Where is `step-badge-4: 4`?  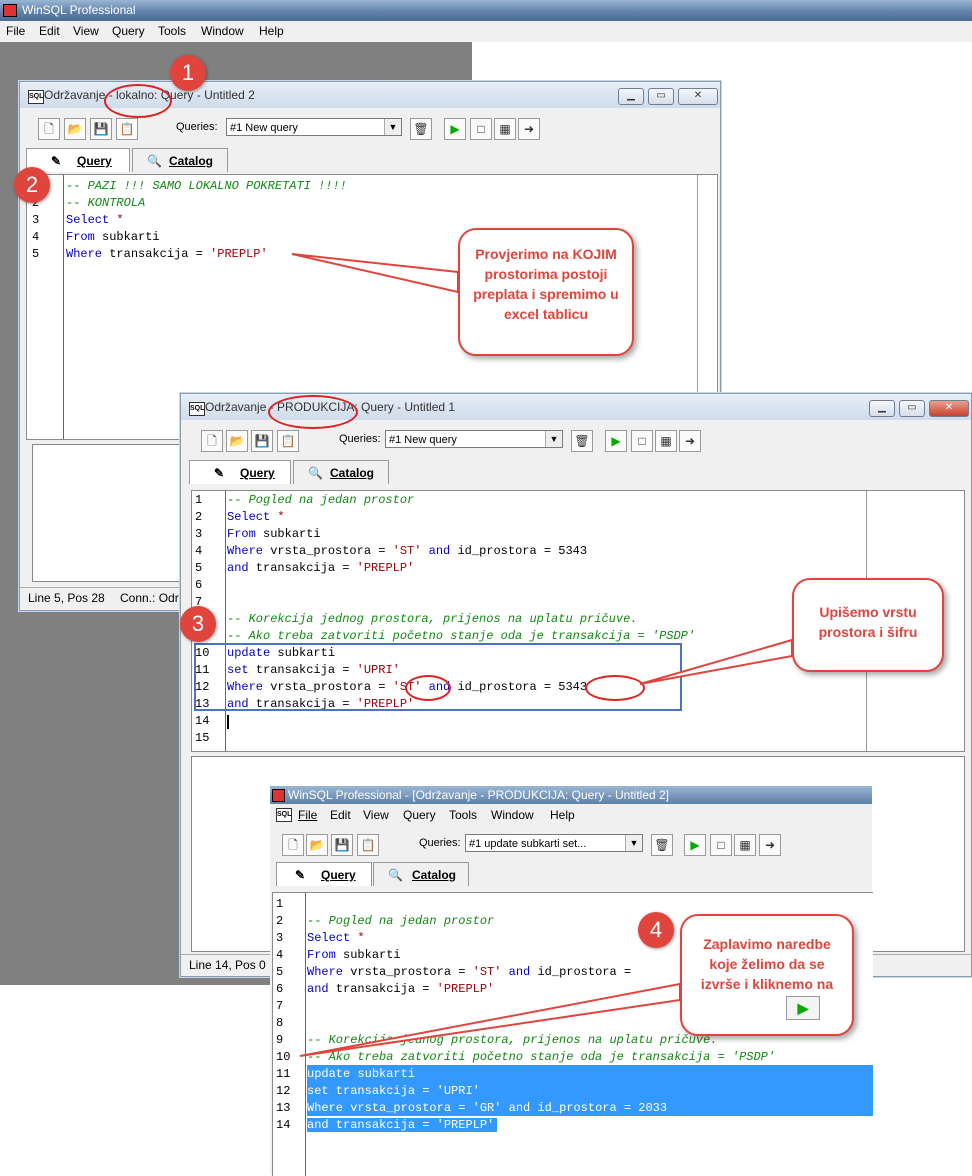 step-badge-4: 4 is located at coordinates (656, 930).